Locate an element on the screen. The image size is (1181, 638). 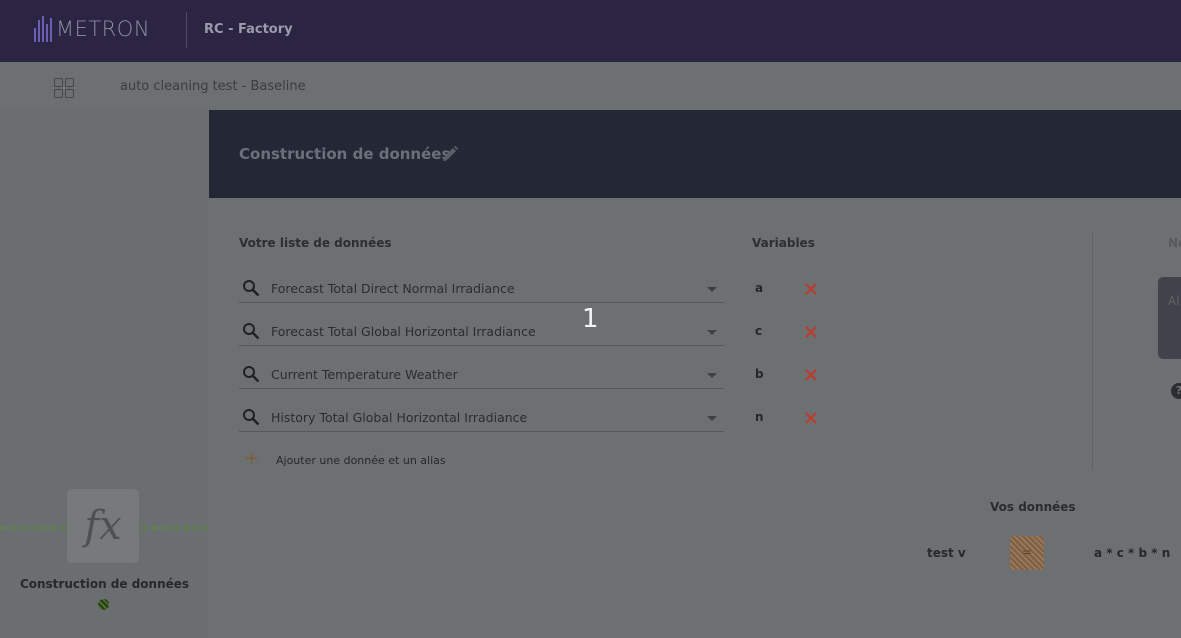
variables-header: Variables is located at coordinates (783, 243).